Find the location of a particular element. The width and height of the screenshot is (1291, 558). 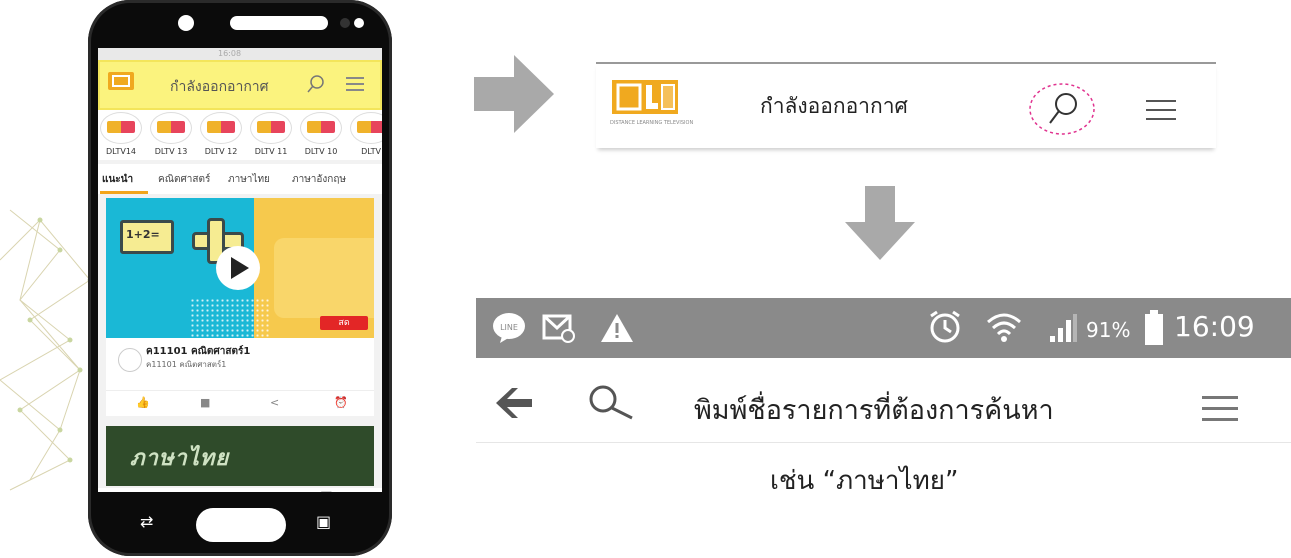

battery-percent: 91% is located at coordinates (1108, 330).